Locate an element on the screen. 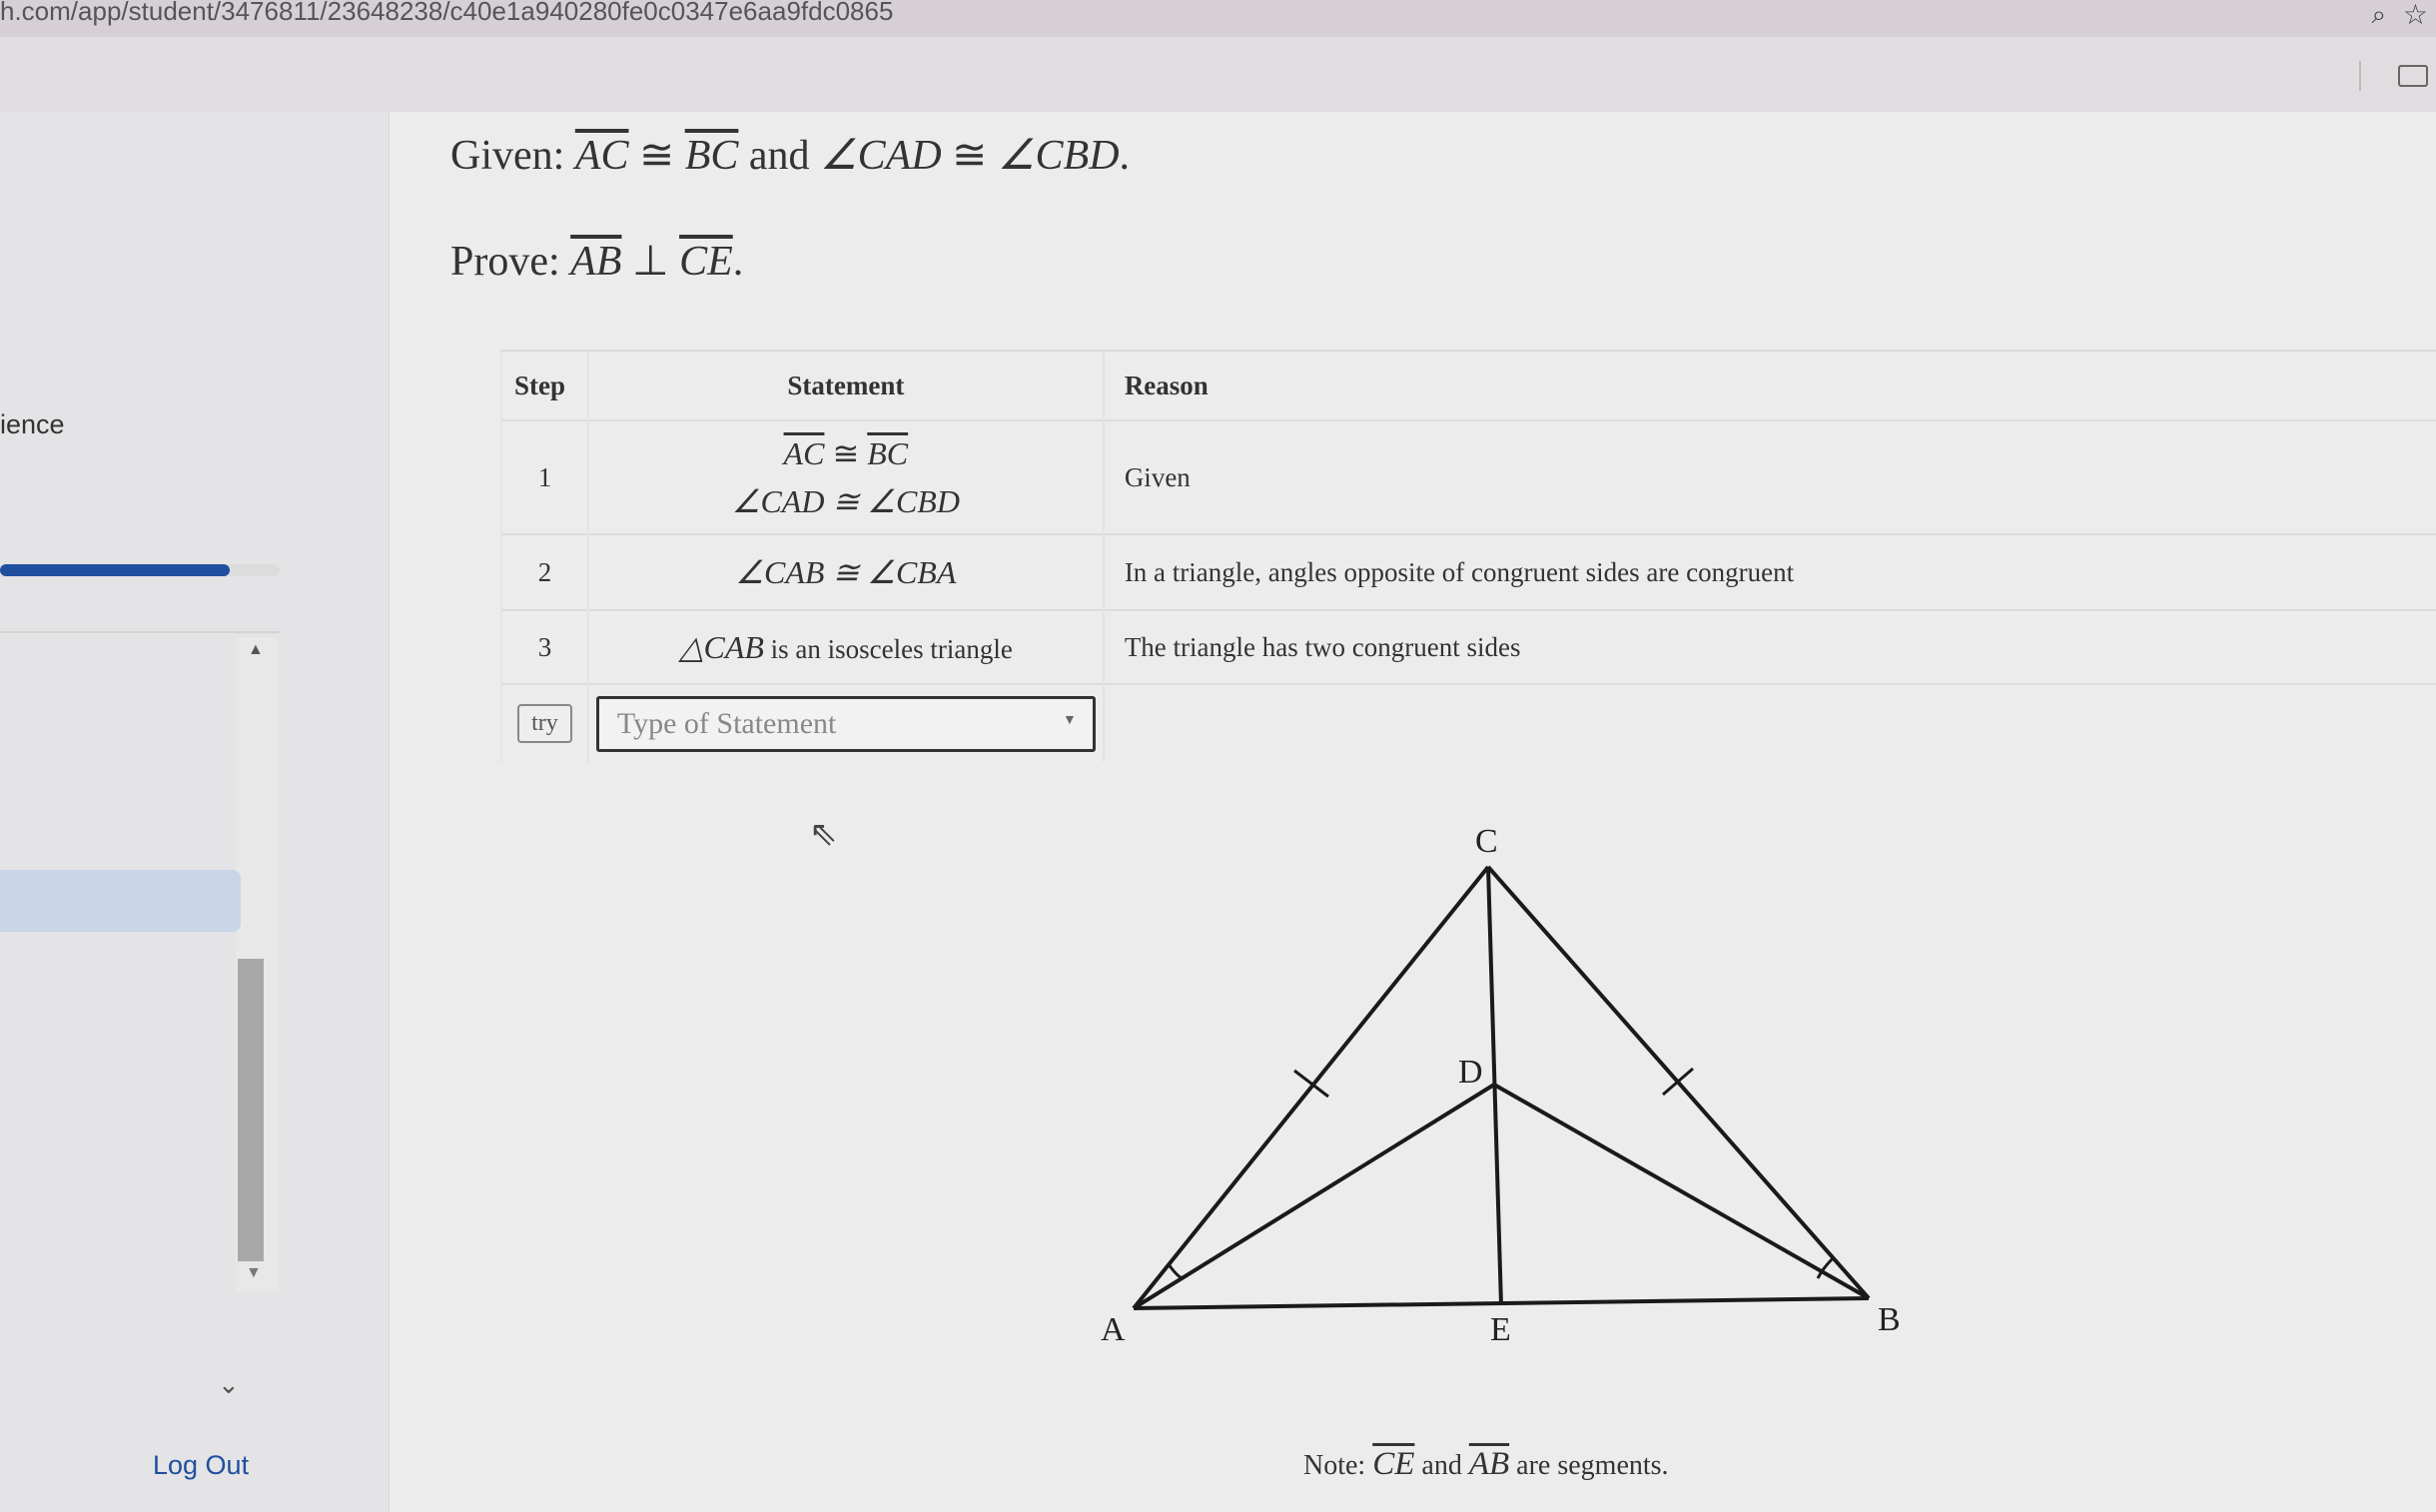  segment-BD is located at coordinates (1681, 1191).